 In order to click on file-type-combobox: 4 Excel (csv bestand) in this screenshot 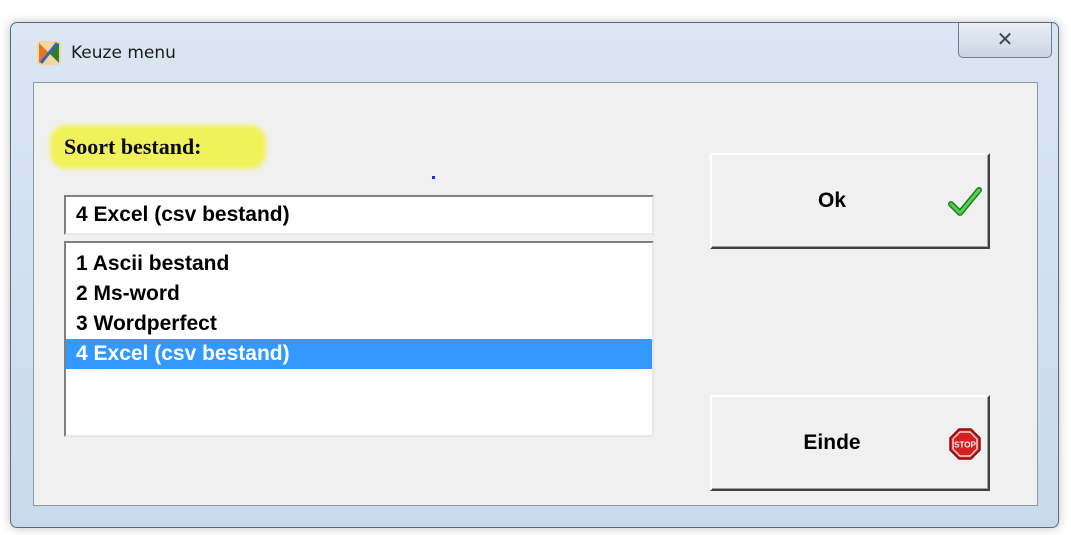, I will do `click(359, 215)`.